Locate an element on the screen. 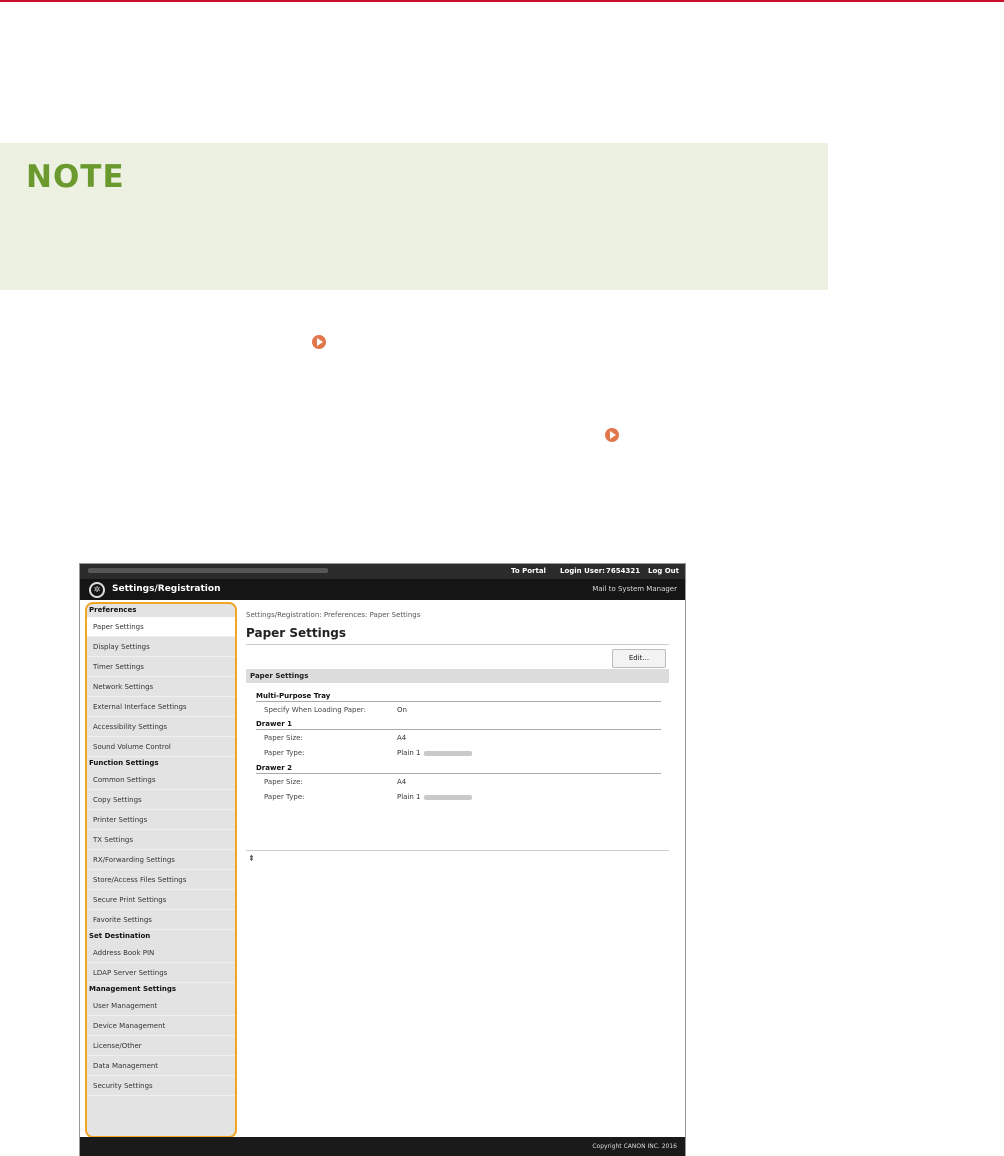 The width and height of the screenshot is (1004, 1156). drawer2-heading: Drawer 2 is located at coordinates (274, 768).